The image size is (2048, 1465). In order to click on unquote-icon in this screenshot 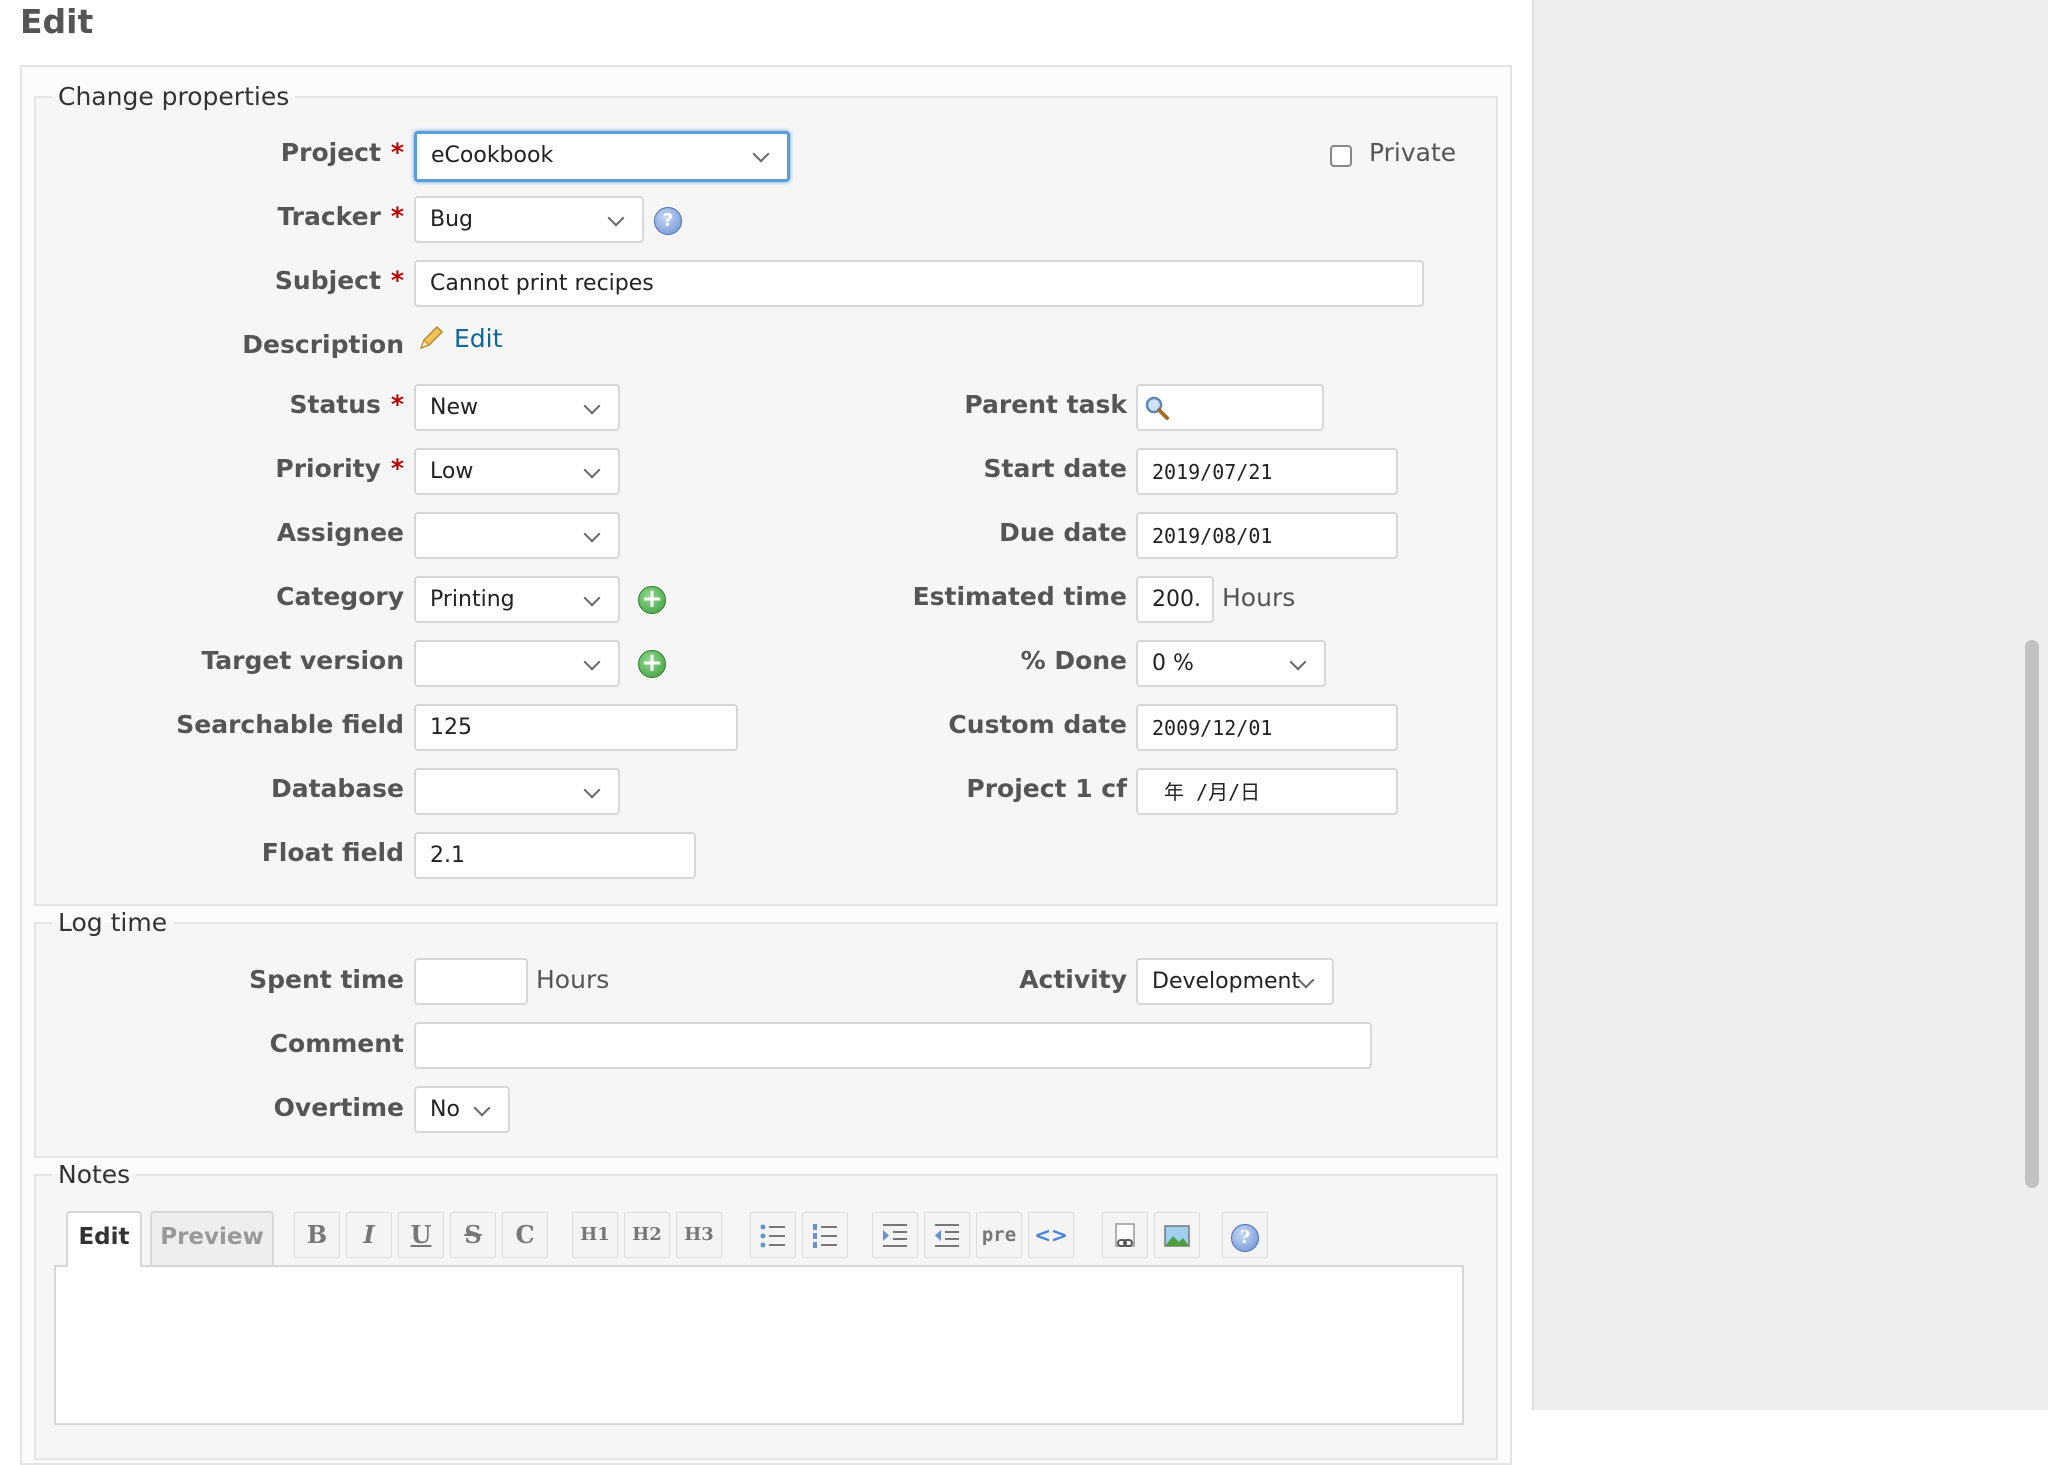, I will do `click(947, 1235)`.